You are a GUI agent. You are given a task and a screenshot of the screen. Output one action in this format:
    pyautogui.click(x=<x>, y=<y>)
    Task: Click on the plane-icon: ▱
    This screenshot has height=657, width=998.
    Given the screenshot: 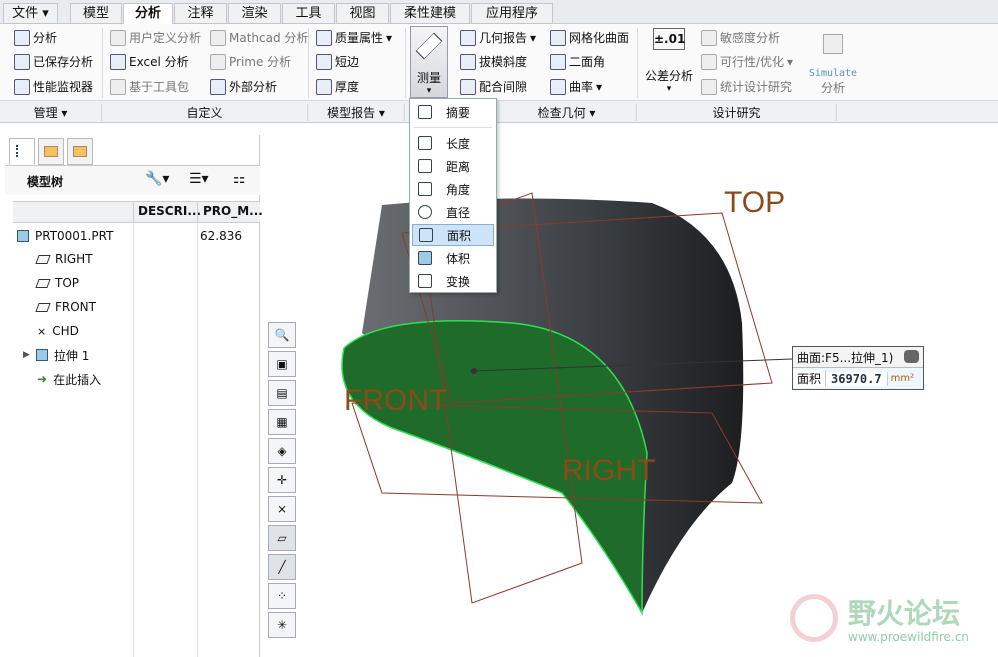 What is the action you would take?
    pyautogui.click(x=282, y=538)
    